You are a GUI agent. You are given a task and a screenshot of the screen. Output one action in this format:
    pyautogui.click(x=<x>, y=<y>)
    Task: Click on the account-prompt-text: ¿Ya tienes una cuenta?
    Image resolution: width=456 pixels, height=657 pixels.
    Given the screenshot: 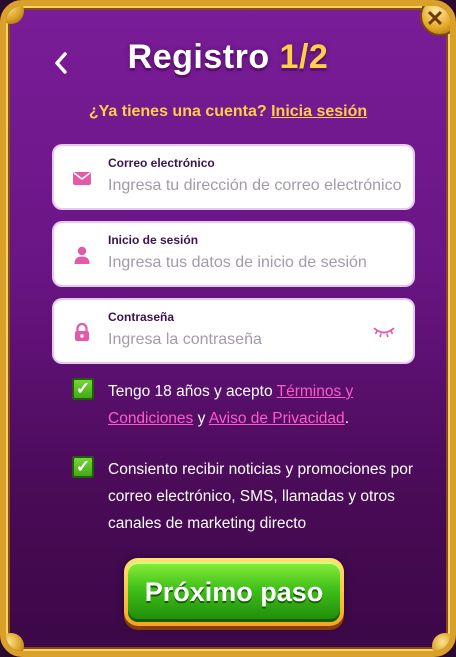 What is the action you would take?
    pyautogui.click(x=177, y=111)
    